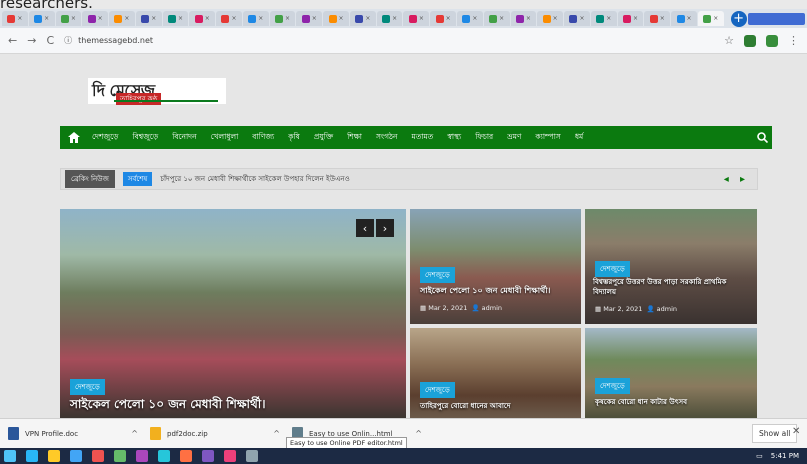  I want to click on new-tab-button: +, so click(738, 18).